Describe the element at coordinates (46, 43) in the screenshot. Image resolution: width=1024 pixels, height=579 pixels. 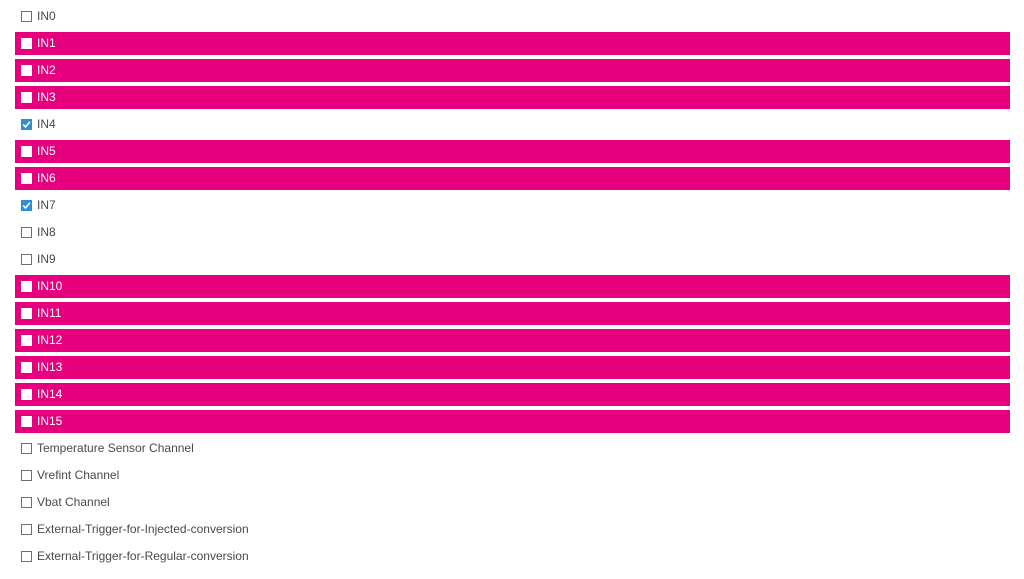
I see `channel-label: IN1` at that location.